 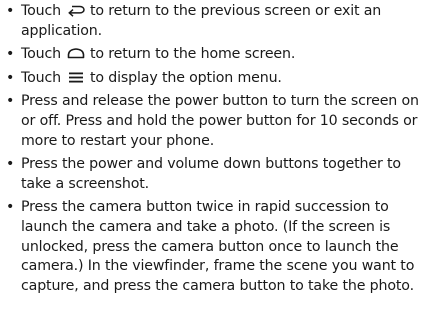 What do you see at coordinates (185, 77) in the screenshot?
I see `item-text-after: to display the option menu.` at bounding box center [185, 77].